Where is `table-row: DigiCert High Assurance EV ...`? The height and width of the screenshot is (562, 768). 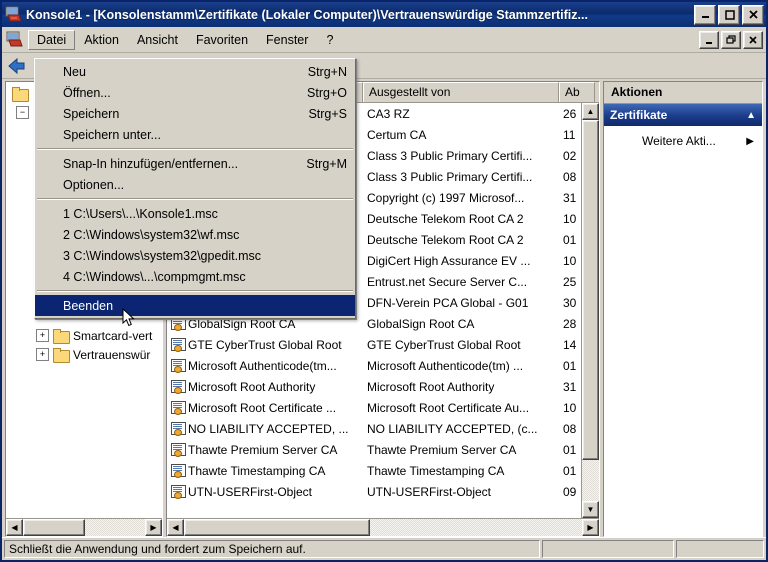 table-row: DigiCert High Assurance EV ... is located at coordinates (461, 260).